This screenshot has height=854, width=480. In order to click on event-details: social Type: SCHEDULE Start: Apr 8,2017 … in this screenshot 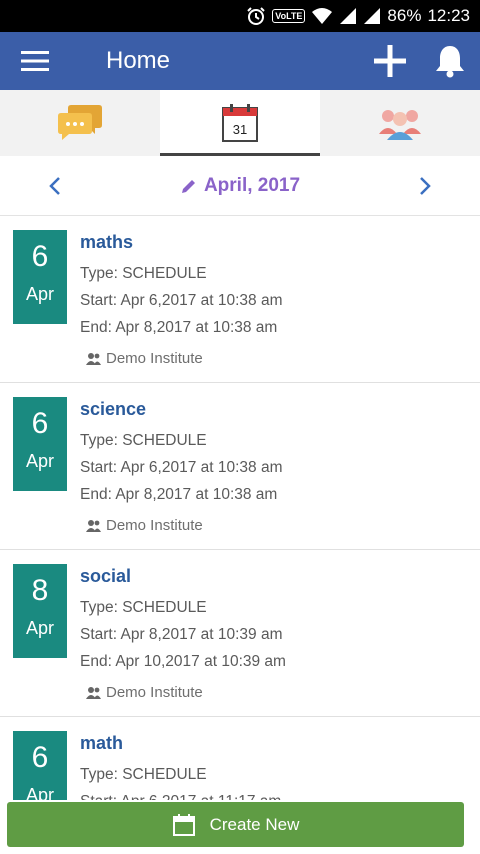, I will do `click(275, 633)`.